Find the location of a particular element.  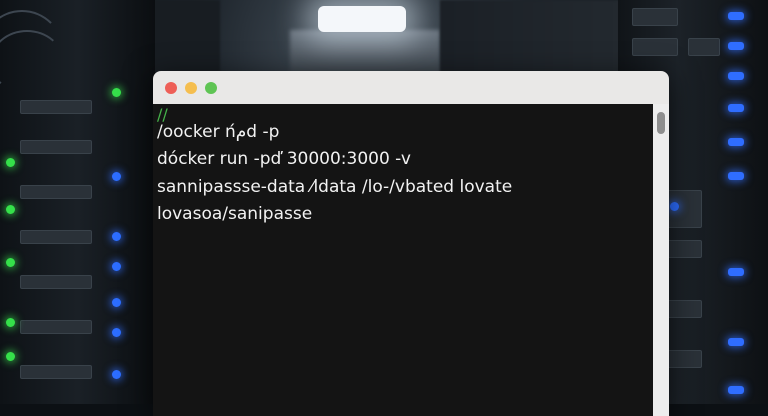

terminal-line: /oocker nم́d -p is located at coordinates (218, 132).